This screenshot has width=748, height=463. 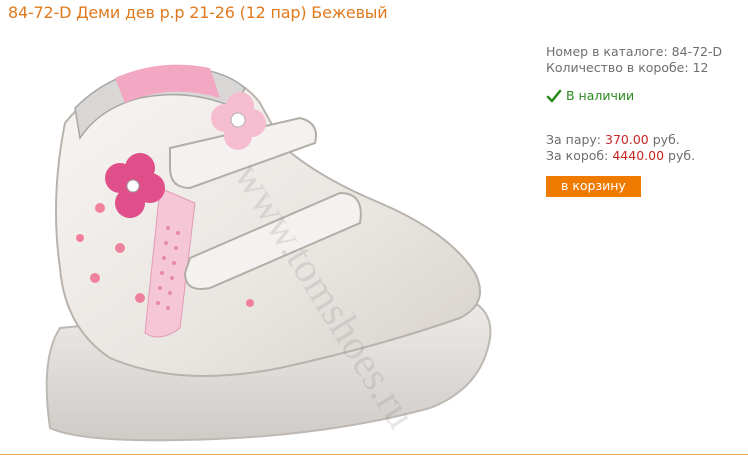 I want to click on pair-price-row: За пару: 370.00 руб., so click(x=646, y=140).